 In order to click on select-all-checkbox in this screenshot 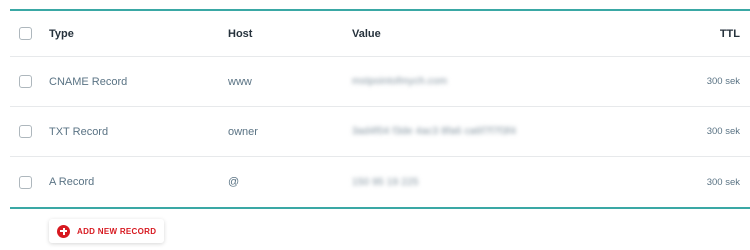, I will do `click(25, 33)`.